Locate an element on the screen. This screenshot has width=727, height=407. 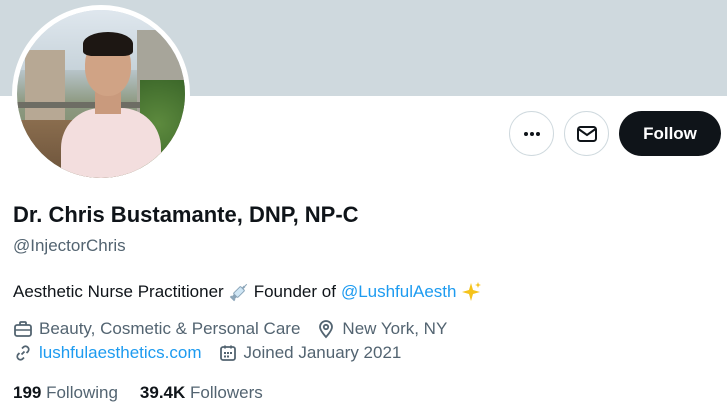
meta-website: lushfulaesthetics.com is located at coordinates (107, 353).